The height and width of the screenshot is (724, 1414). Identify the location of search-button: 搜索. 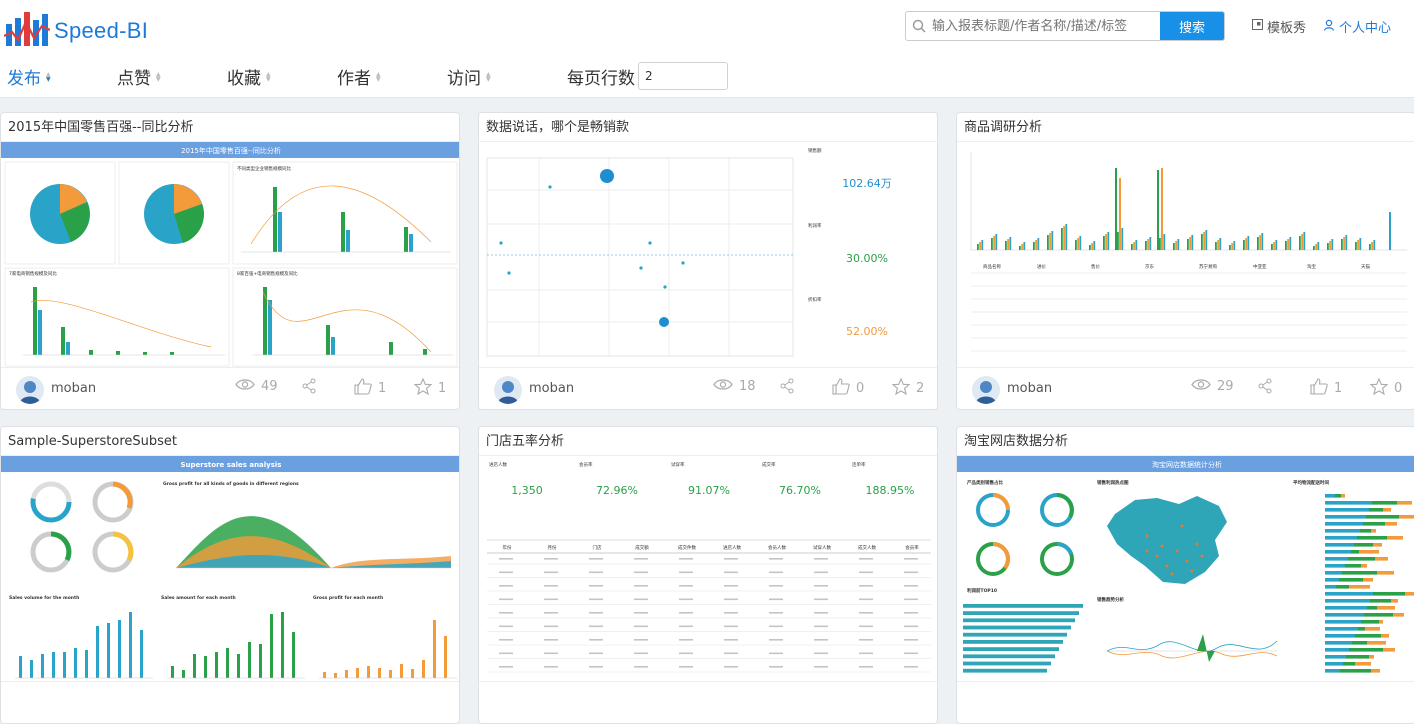
(1192, 26).